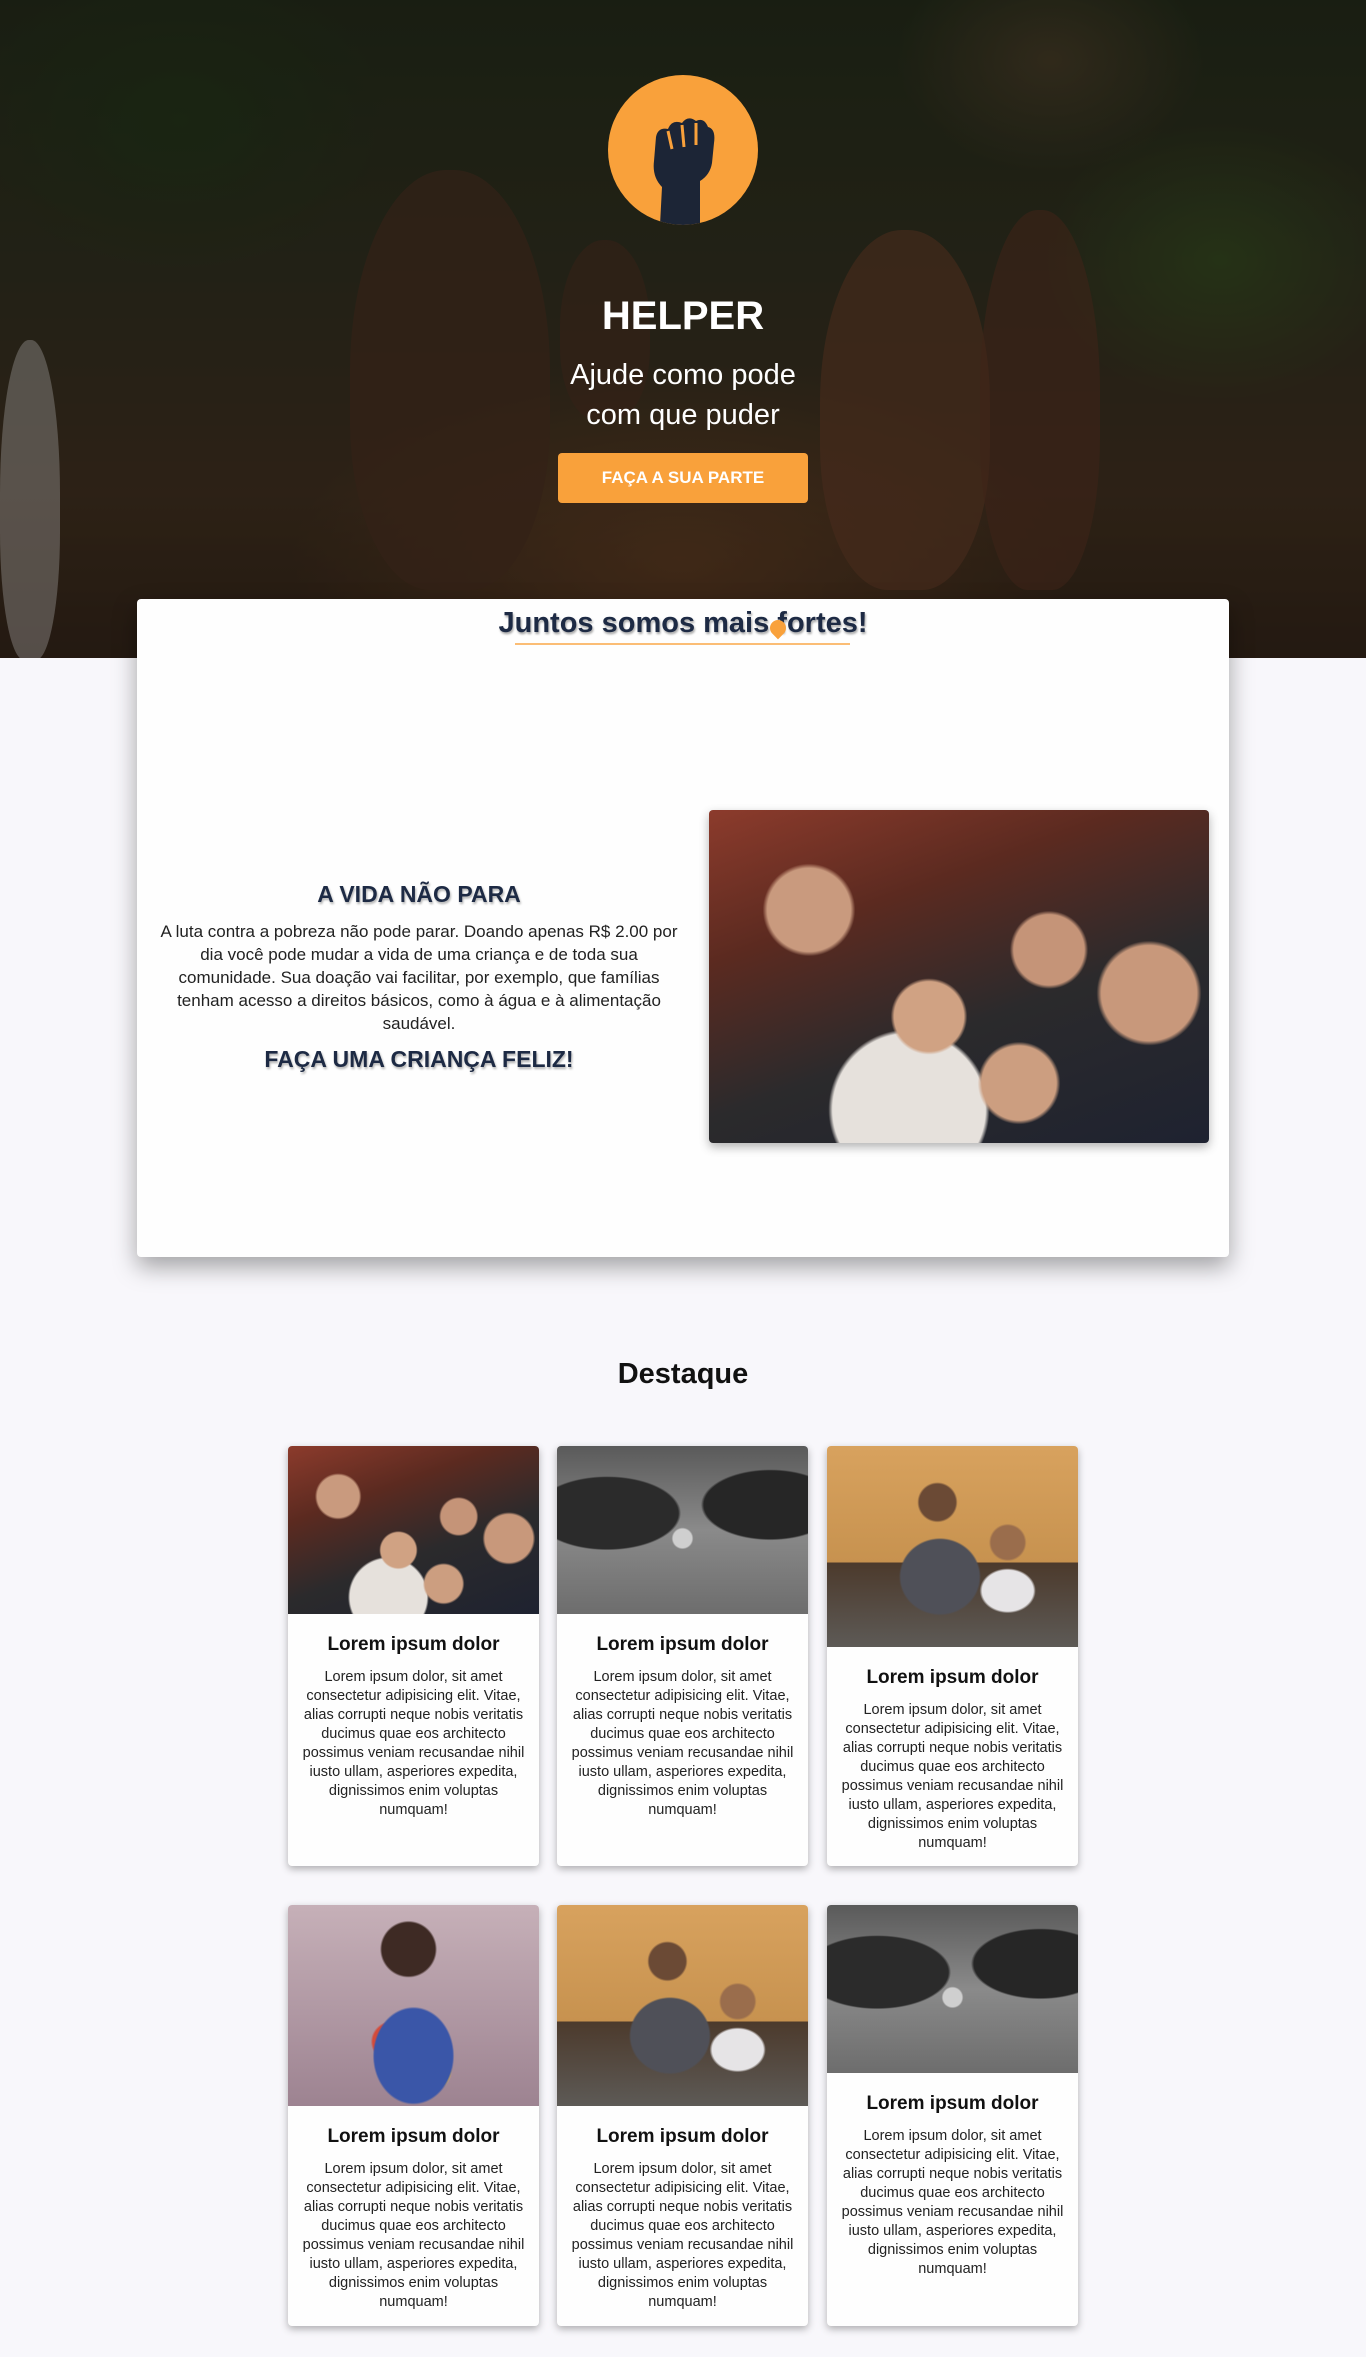 The image size is (1366, 2357). Describe the element at coordinates (419, 894) in the screenshot. I see `life-title: A VIDA NÃO PARA` at that location.